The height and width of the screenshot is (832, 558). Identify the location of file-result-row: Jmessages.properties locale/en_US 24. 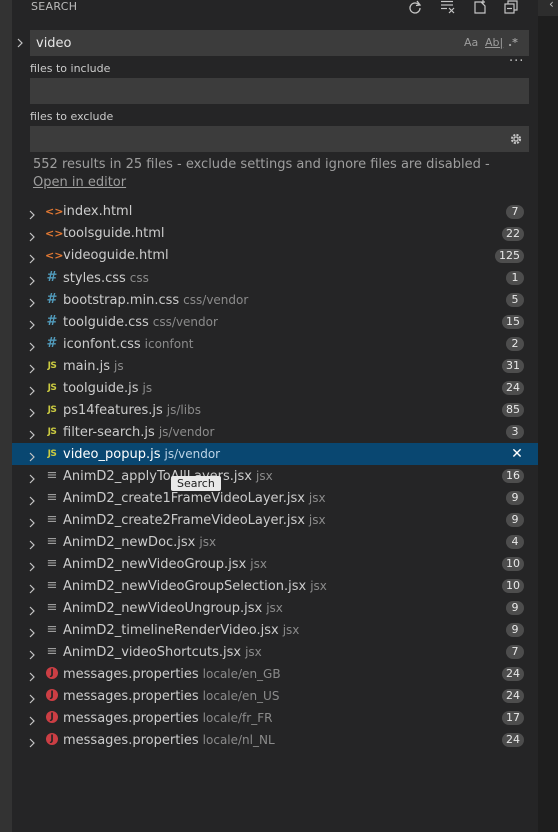
(275, 696).